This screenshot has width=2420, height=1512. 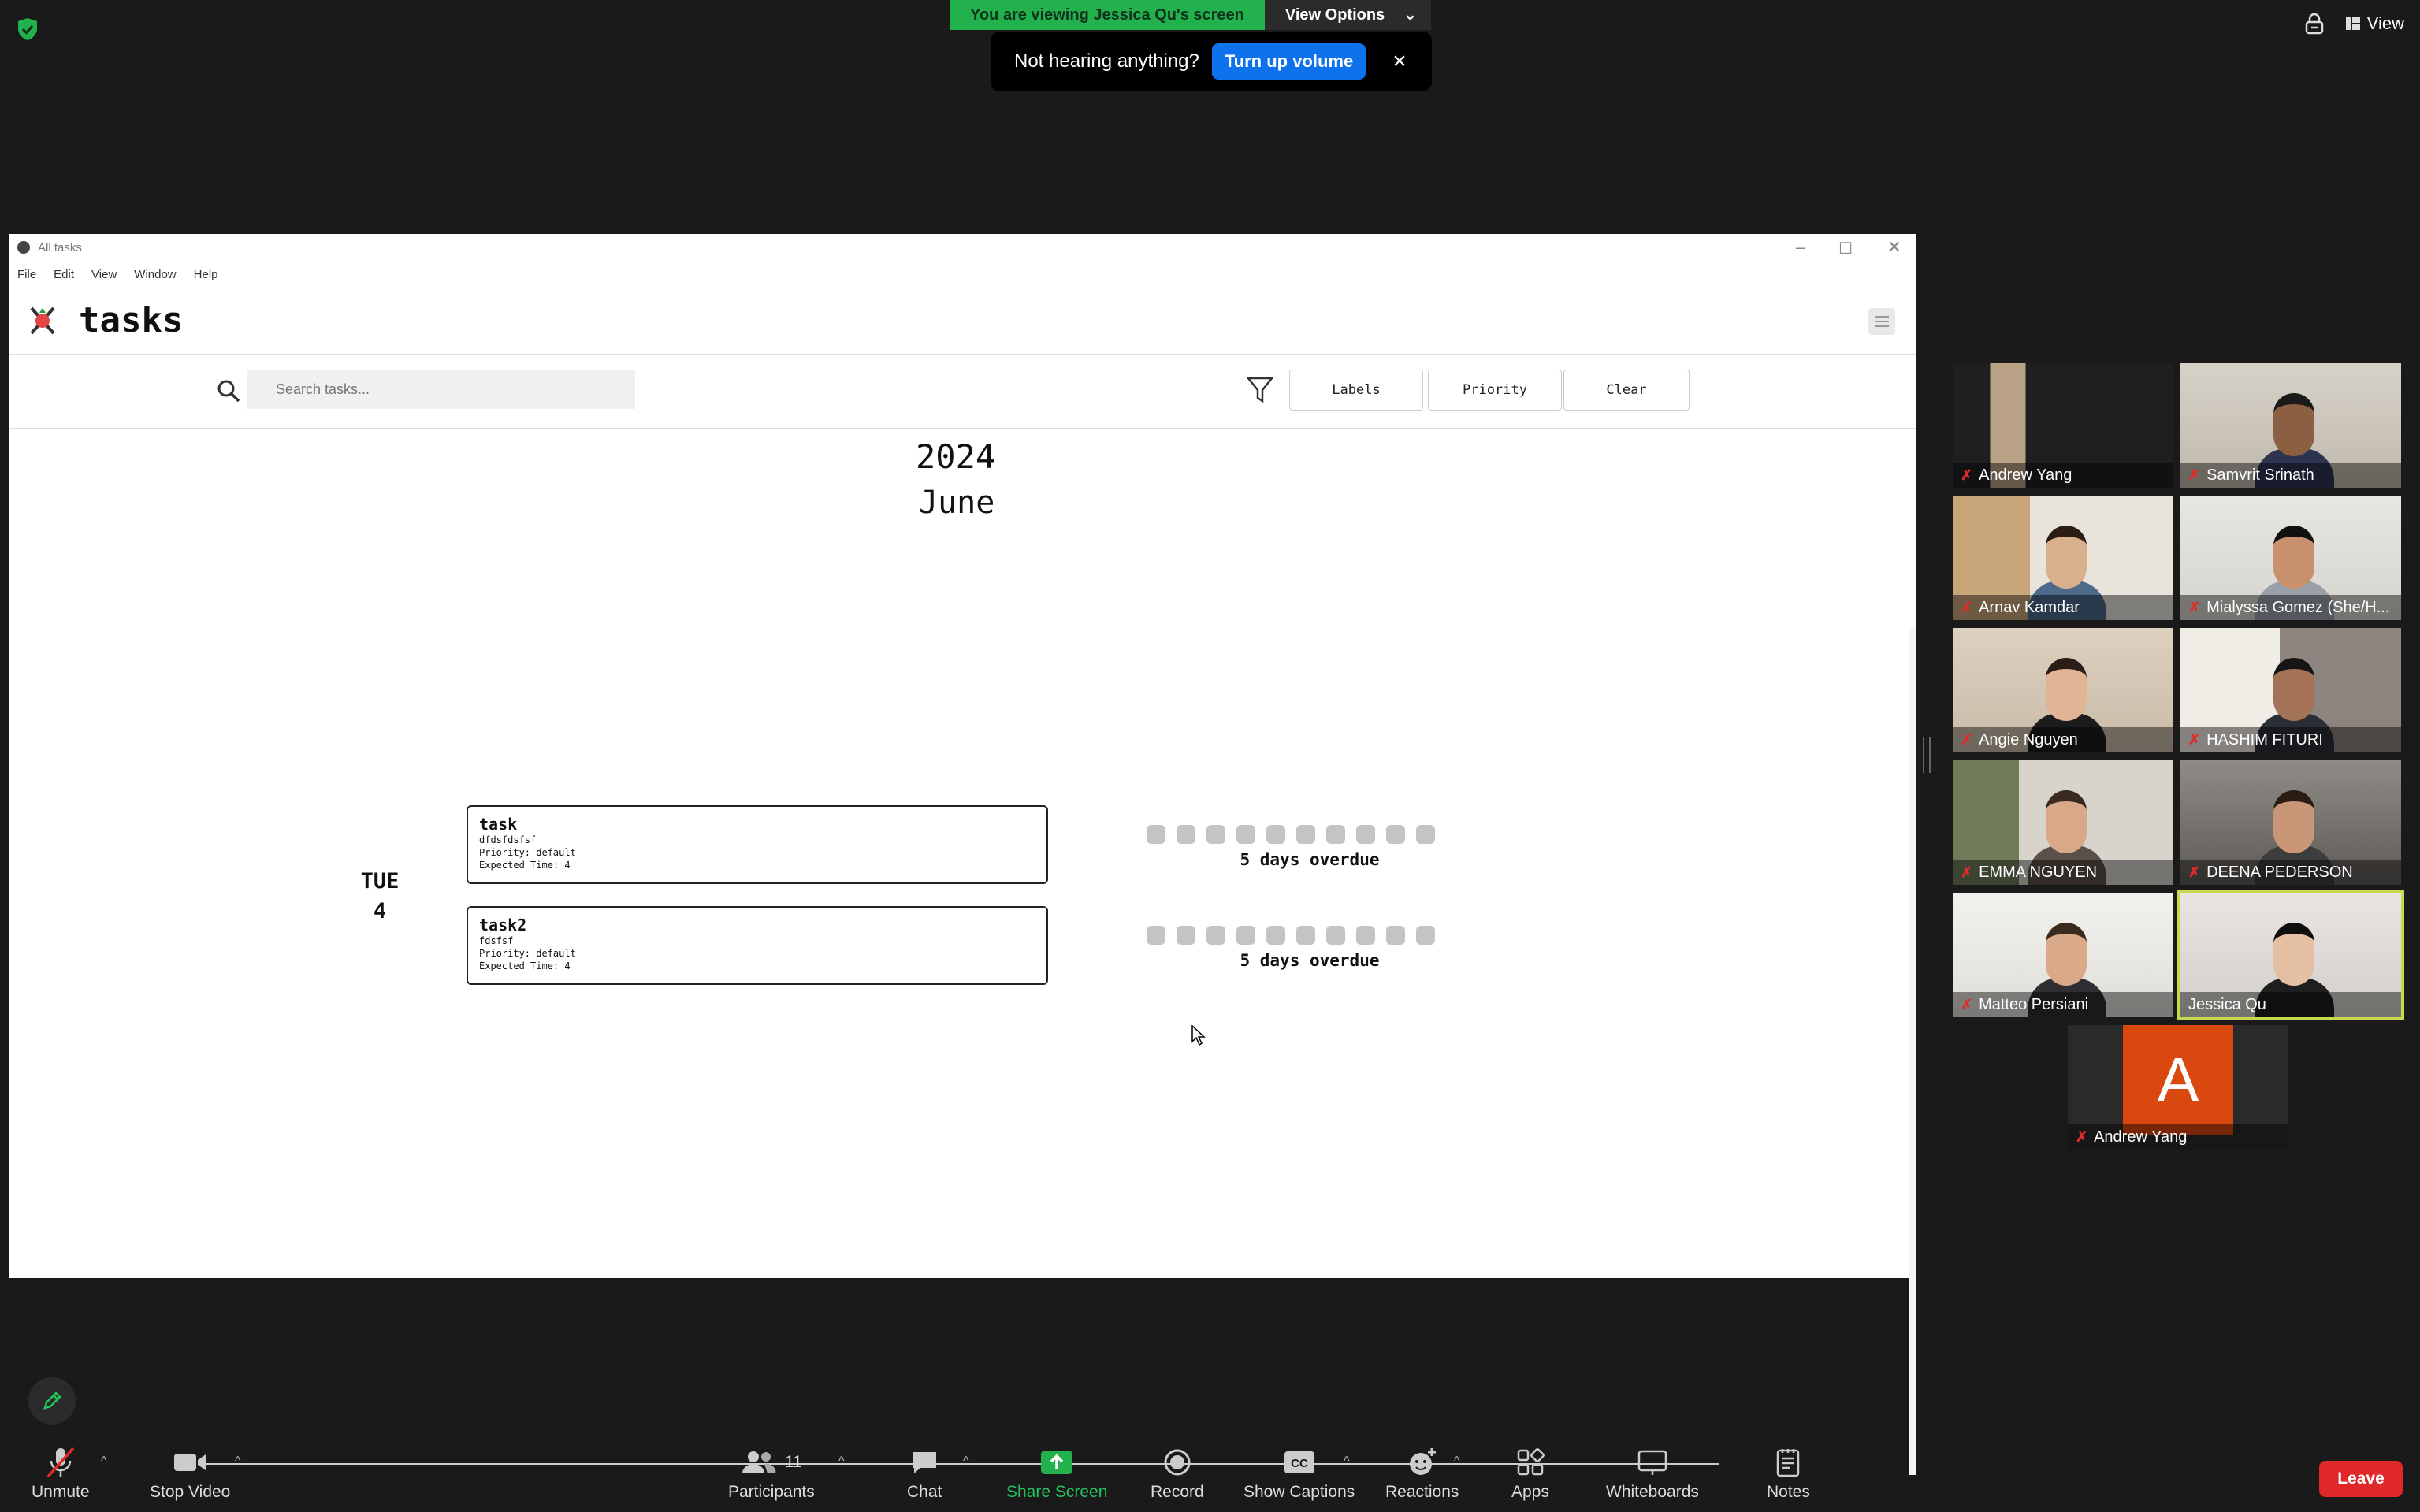 What do you see at coordinates (1347, 15) in the screenshot?
I see `view-options-button: View Options ⌄` at bounding box center [1347, 15].